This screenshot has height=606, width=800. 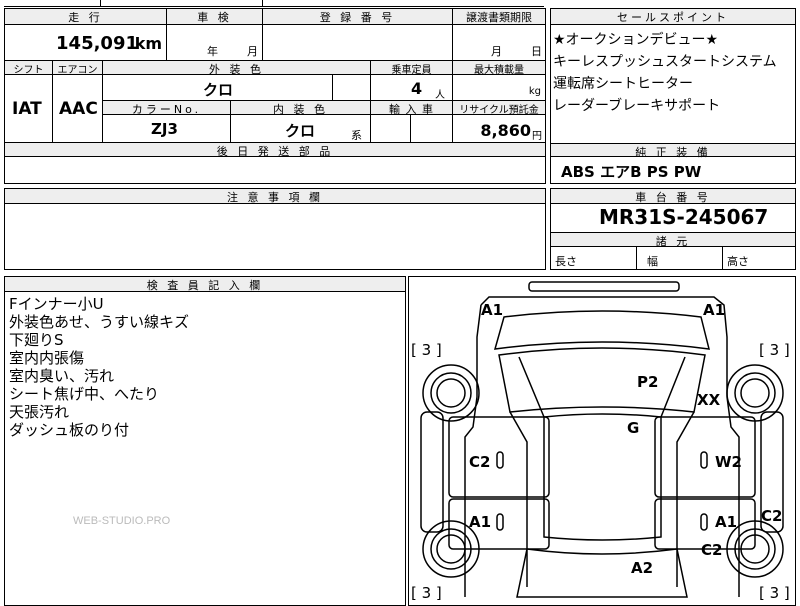 I want to click on registration-label: 登 録 番 号, so click(x=358, y=17).